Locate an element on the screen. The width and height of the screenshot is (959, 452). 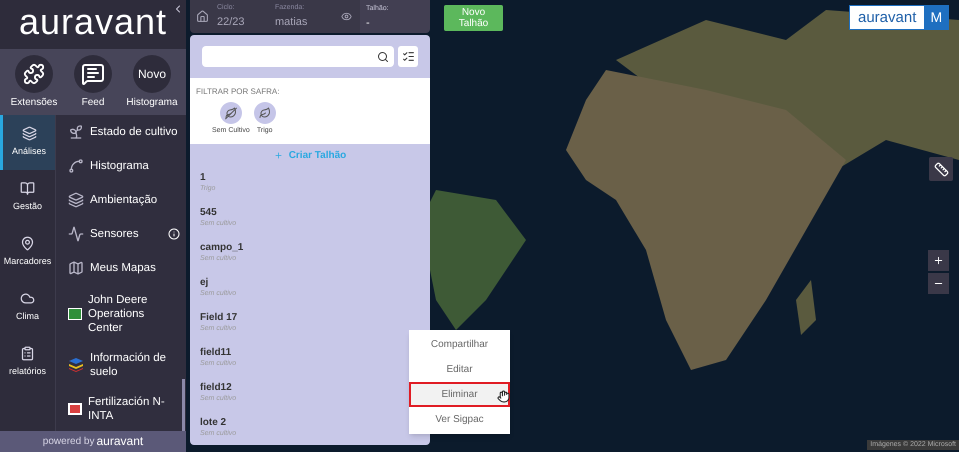
nav-rail-item: Análises is located at coordinates (27, 142).